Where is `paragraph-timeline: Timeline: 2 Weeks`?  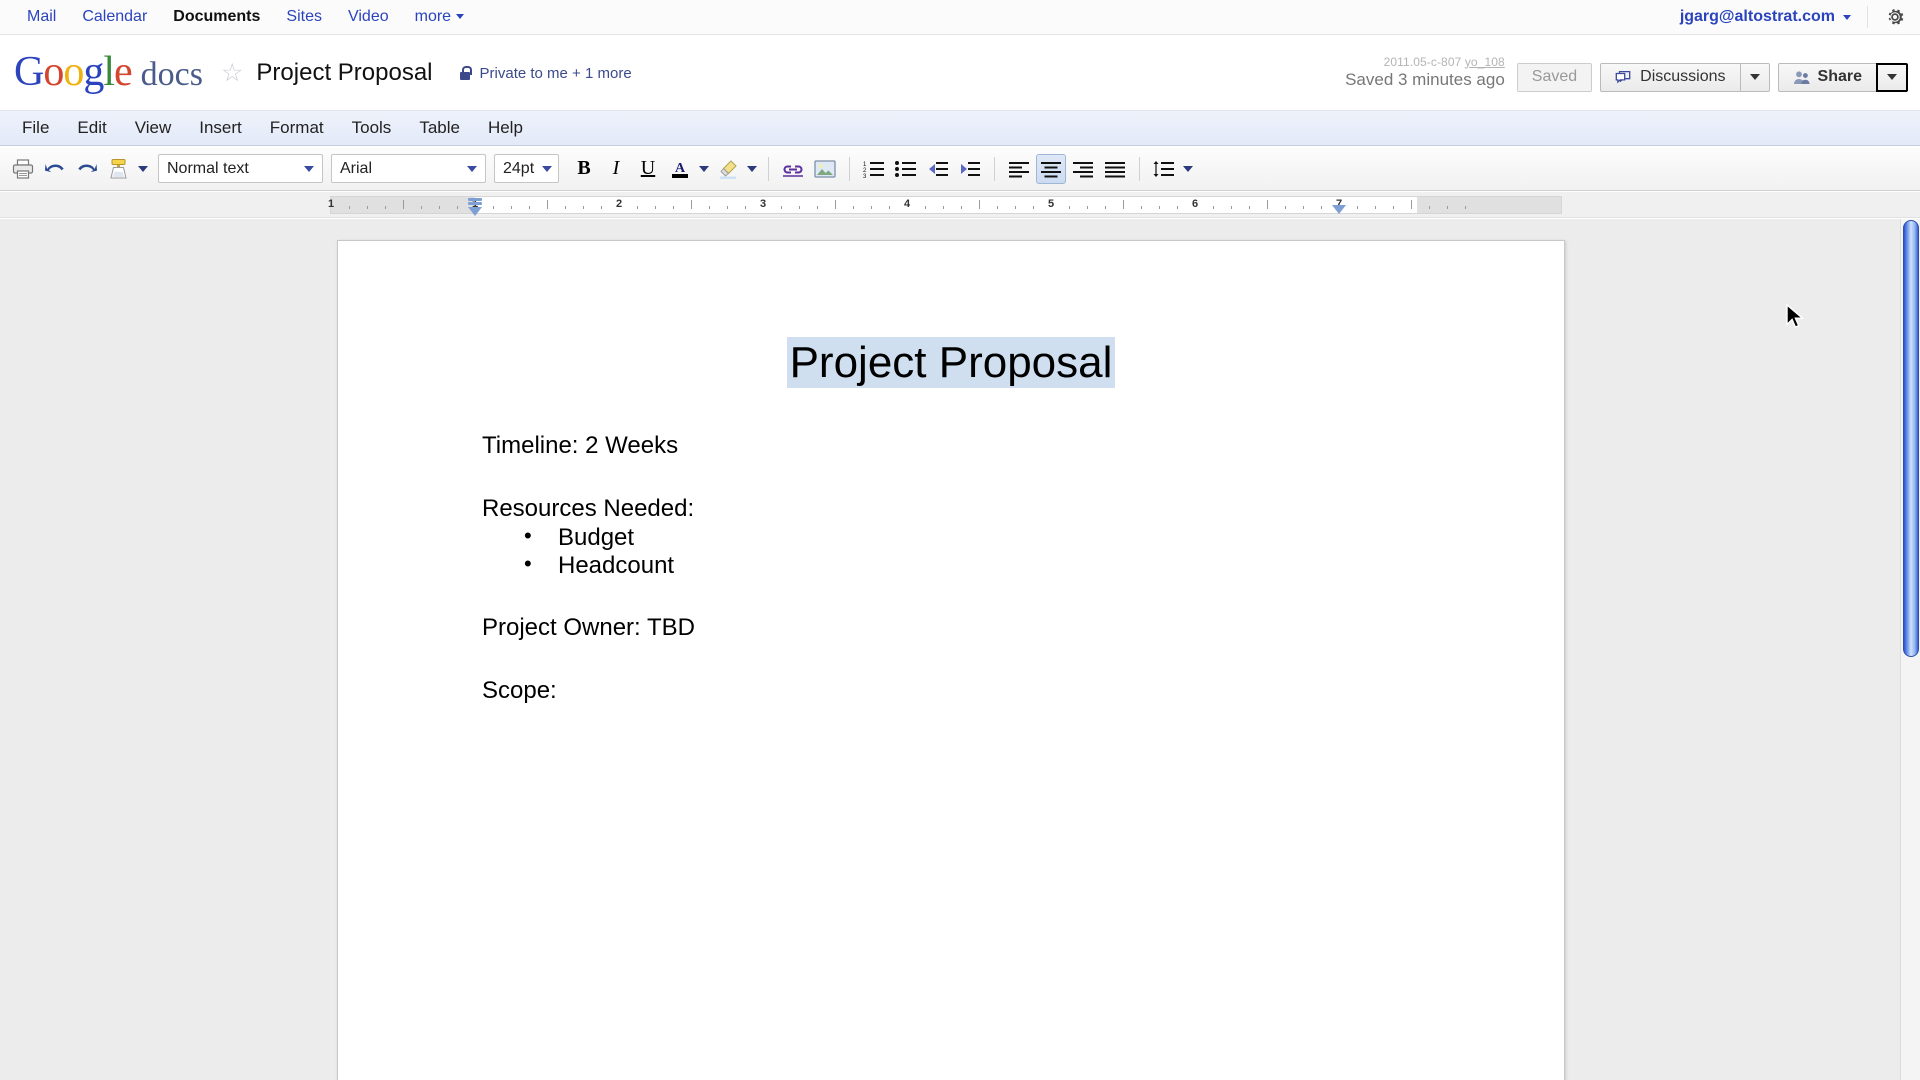 paragraph-timeline: Timeline: 2 Weeks is located at coordinates (1023, 446).